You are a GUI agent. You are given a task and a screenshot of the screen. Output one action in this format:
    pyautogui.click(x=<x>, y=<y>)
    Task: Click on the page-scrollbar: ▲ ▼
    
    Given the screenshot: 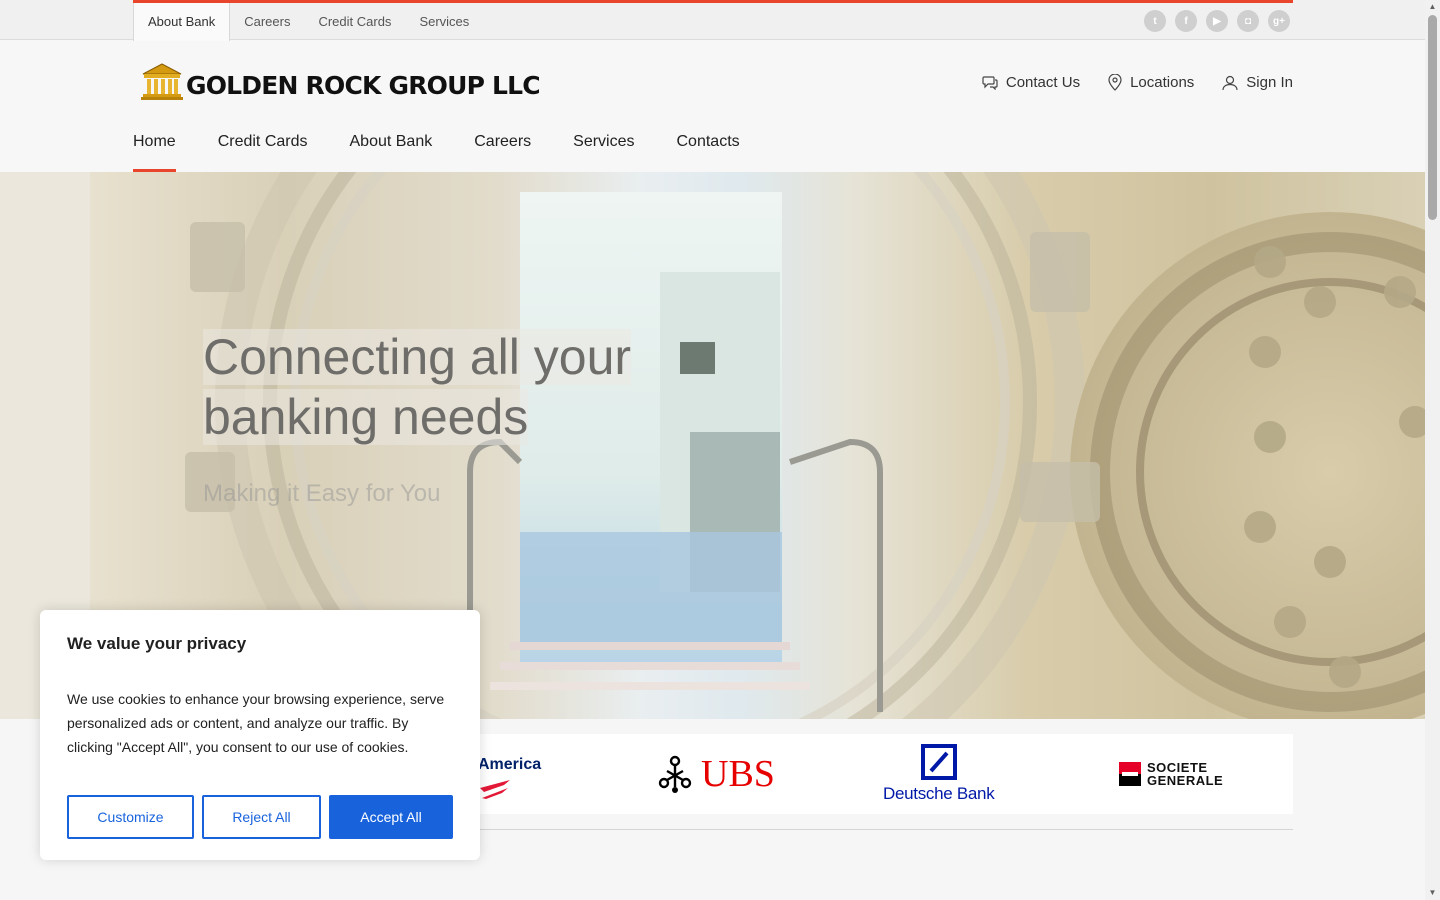 What is the action you would take?
    pyautogui.click(x=1432, y=450)
    